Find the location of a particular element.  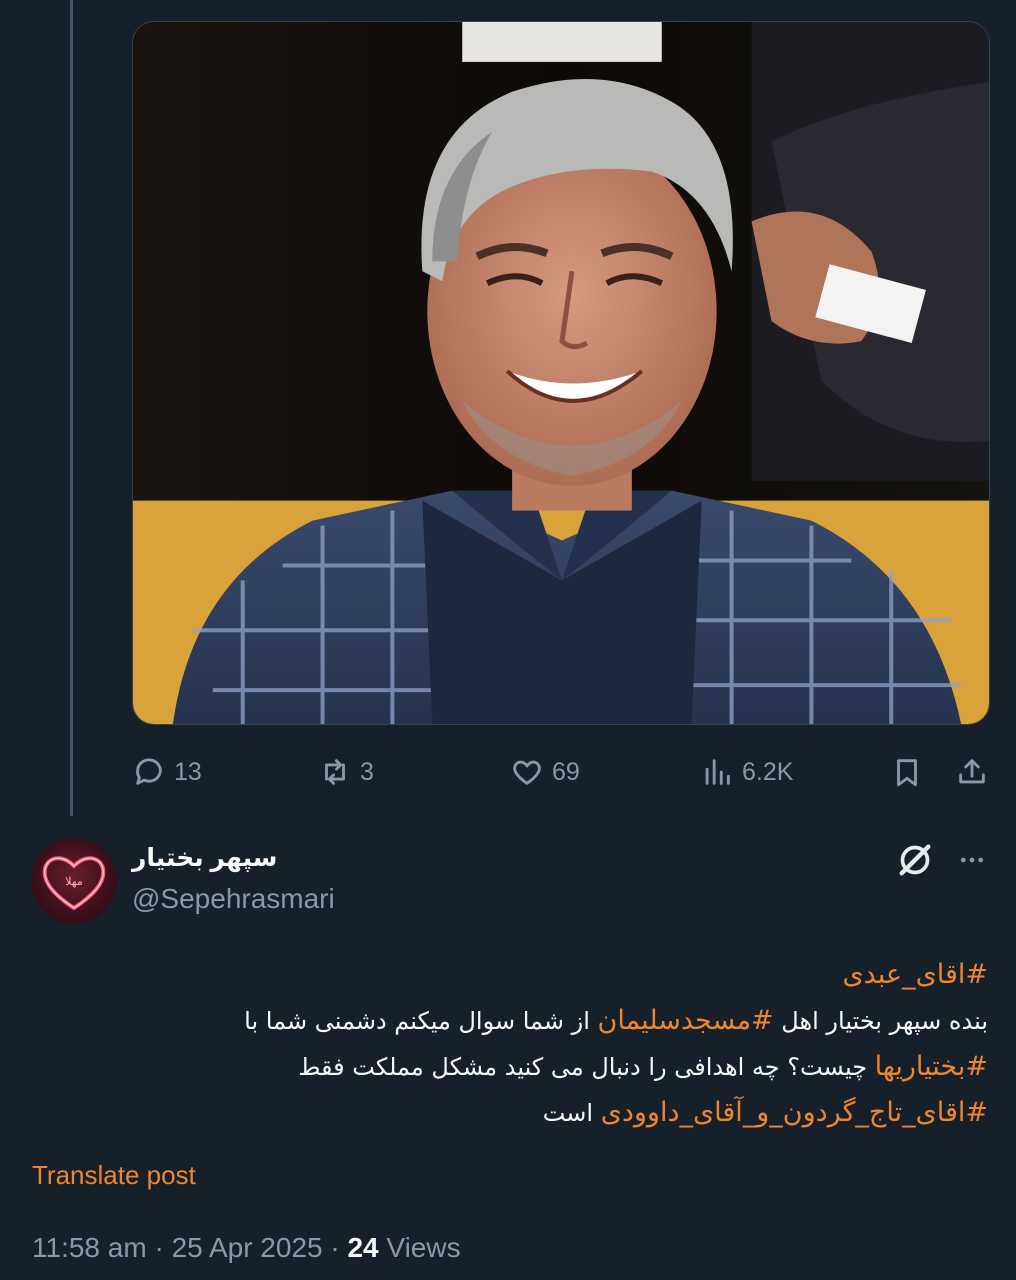

tweet-time: 11:58 am is located at coordinates (89, 1247).